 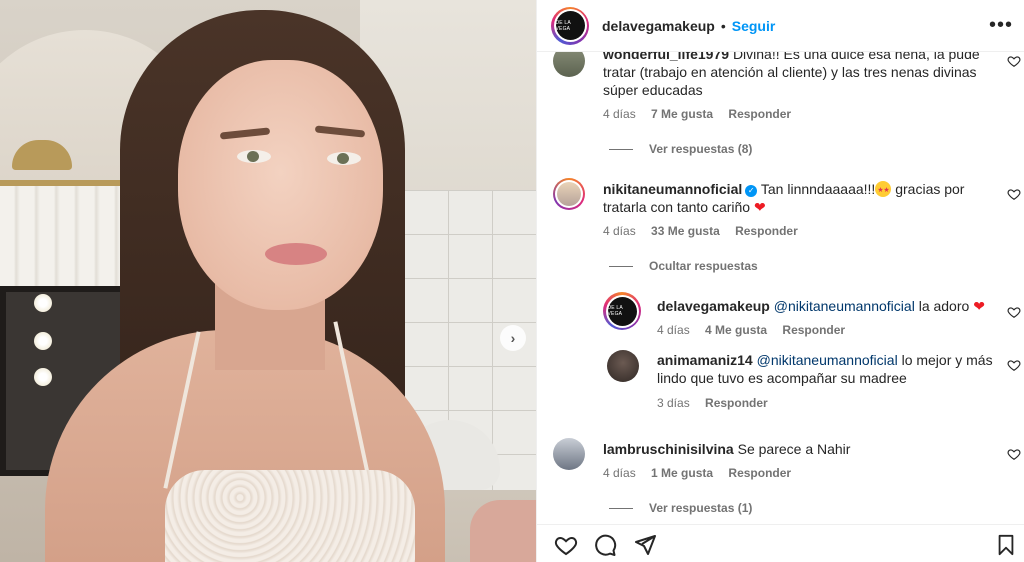 I want to click on comment-line-3: súper educadas, so click(x=653, y=90).